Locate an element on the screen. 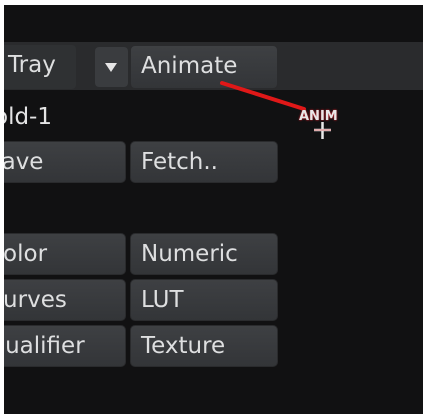 The image size is (427, 417). anim-annotation-label: ANIM is located at coordinates (318, 116).